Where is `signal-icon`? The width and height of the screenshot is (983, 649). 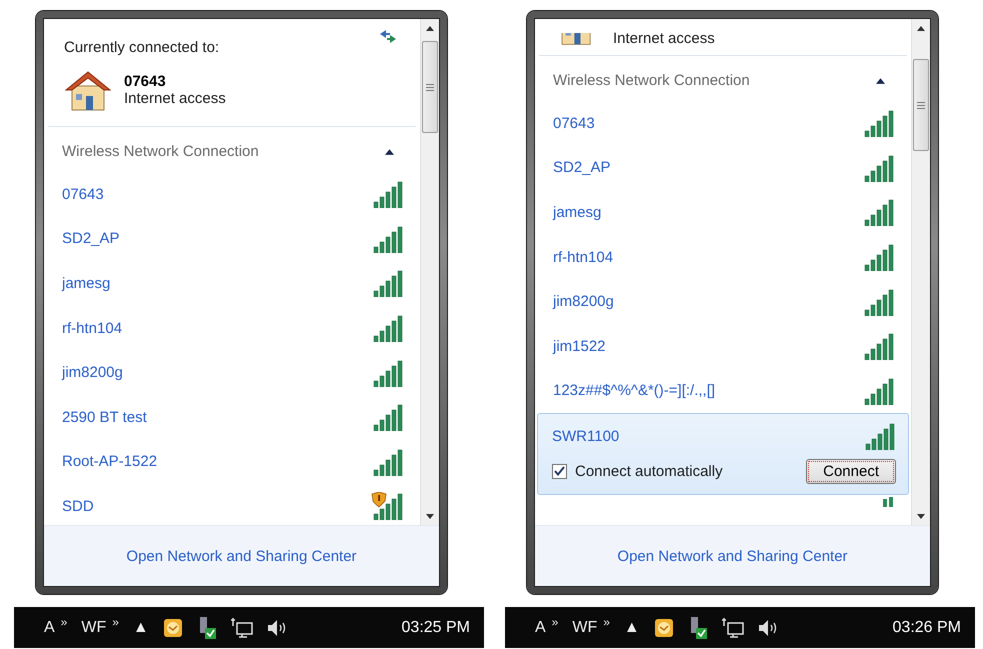 signal-icon is located at coordinates (888, 501).